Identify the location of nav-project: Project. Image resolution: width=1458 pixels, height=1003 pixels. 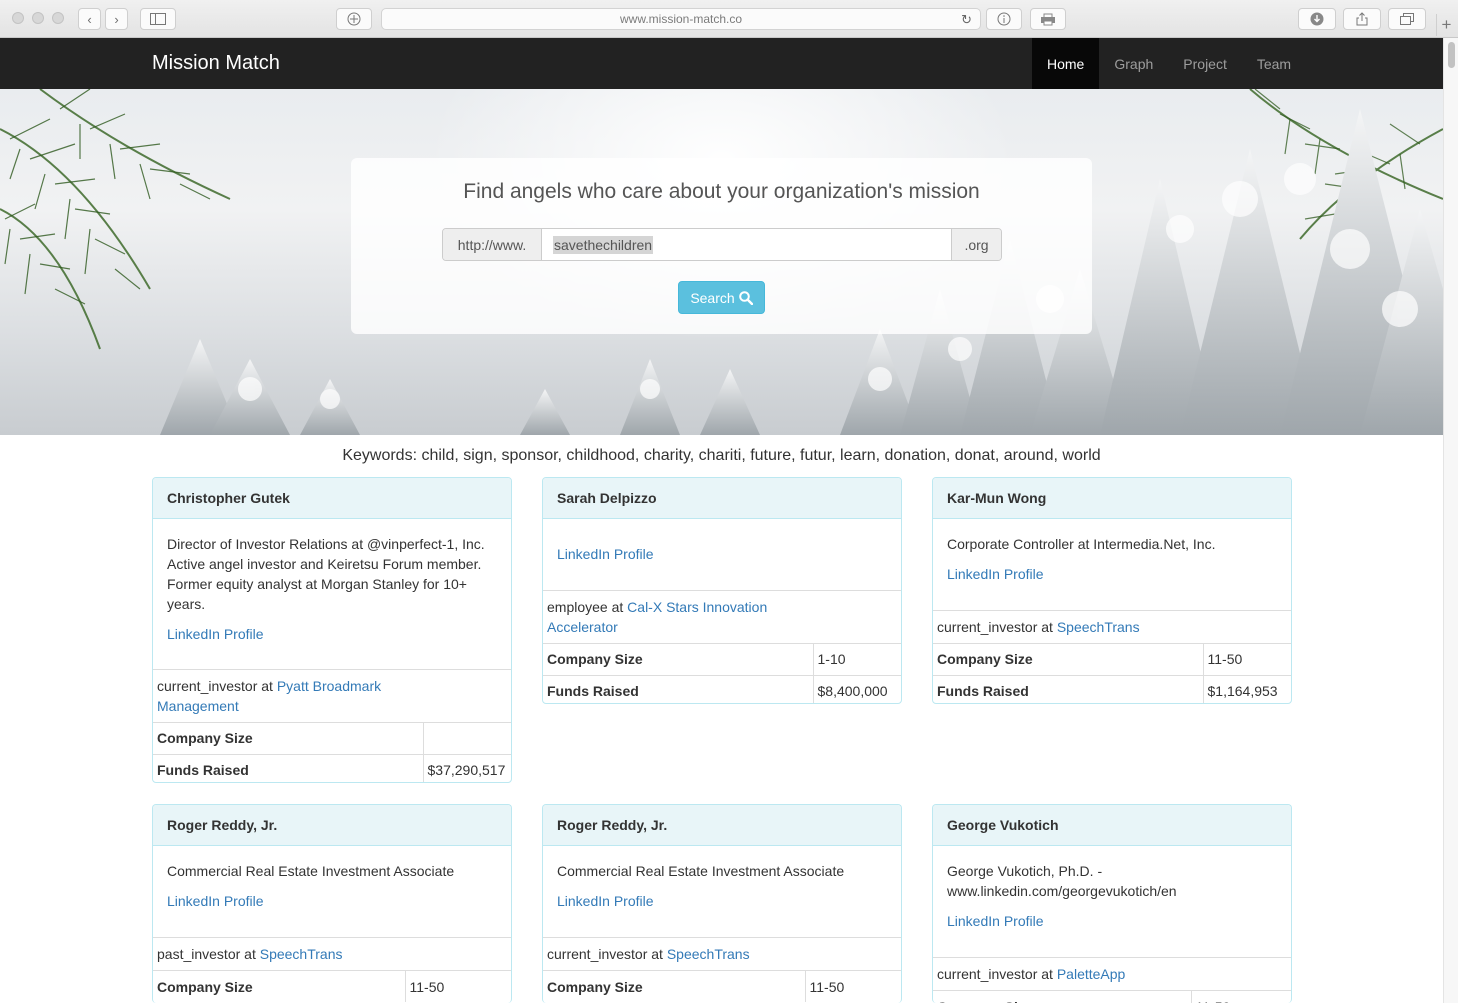
(1205, 63).